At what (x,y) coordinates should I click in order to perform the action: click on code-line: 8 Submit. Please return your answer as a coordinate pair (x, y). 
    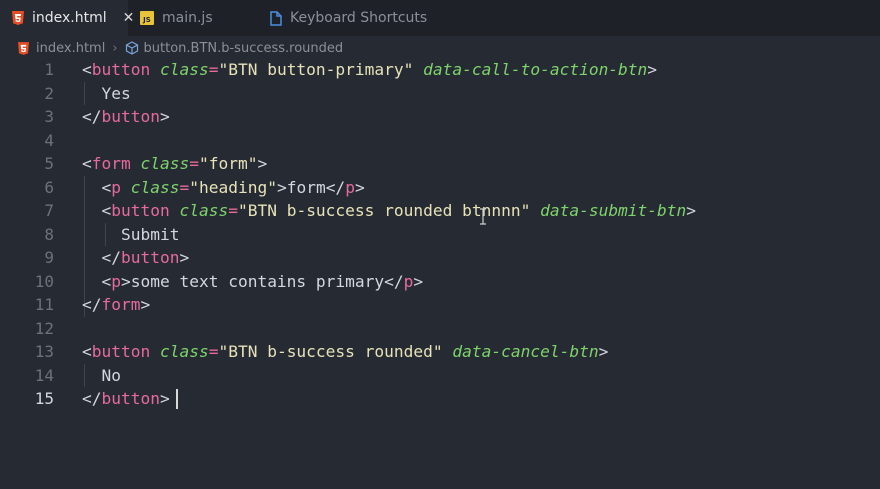
    Looking at the image, I should click on (440, 235).